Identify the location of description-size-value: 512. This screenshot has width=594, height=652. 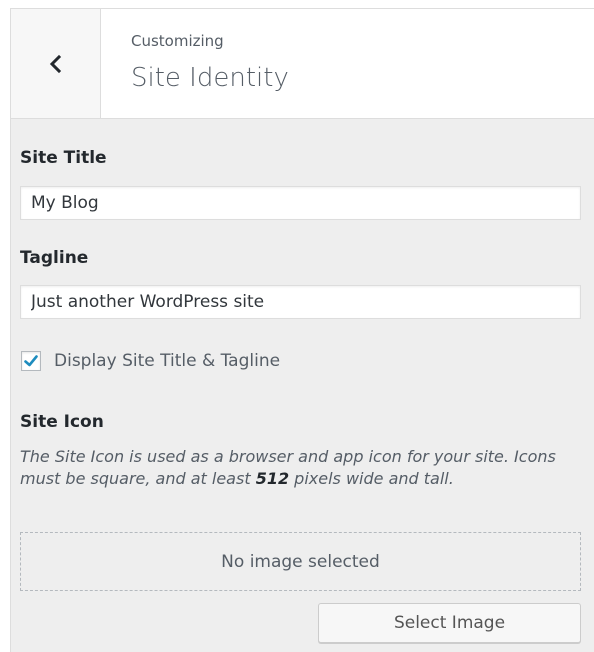
(272, 478).